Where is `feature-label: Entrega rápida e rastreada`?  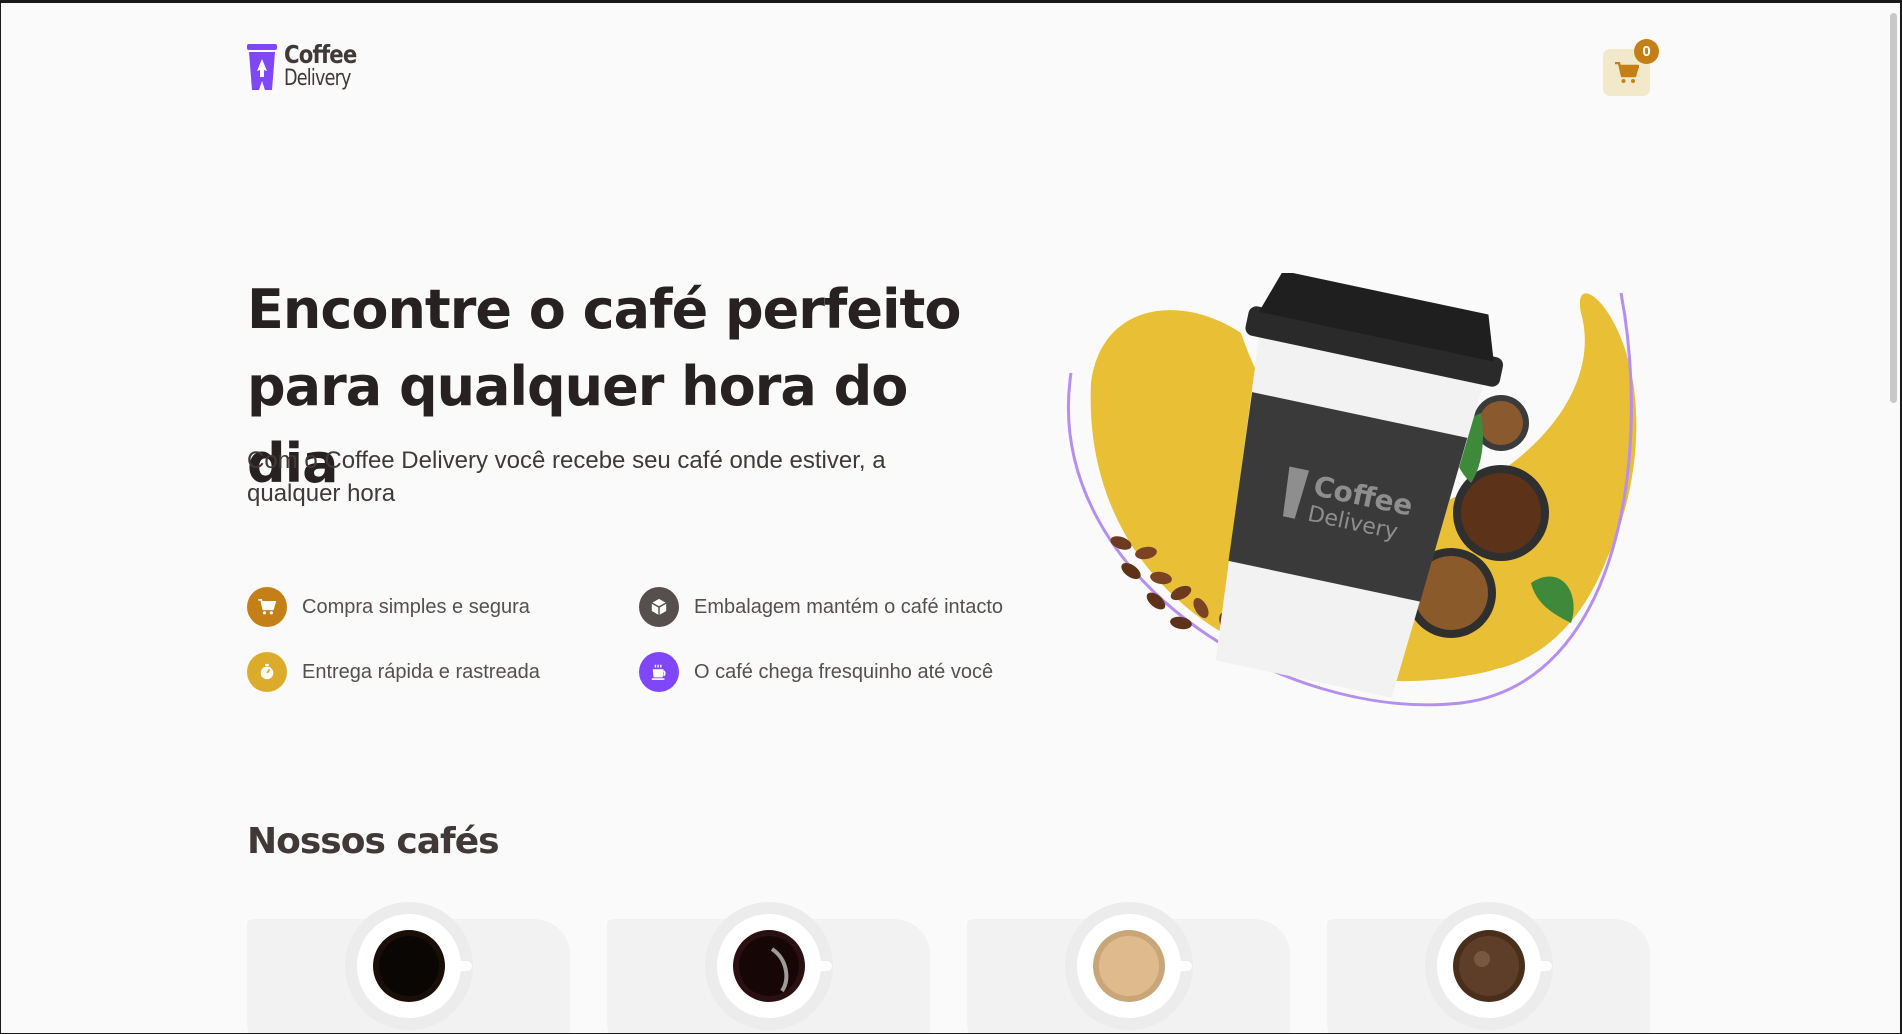 feature-label: Entrega rápida e rastreada is located at coordinates (421, 671).